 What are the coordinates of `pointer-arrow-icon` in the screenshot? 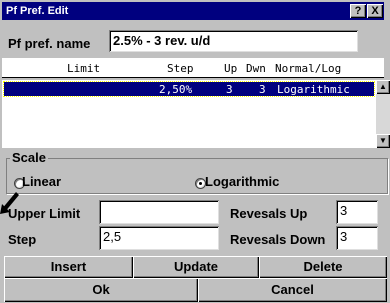 It's located at (9, 203).